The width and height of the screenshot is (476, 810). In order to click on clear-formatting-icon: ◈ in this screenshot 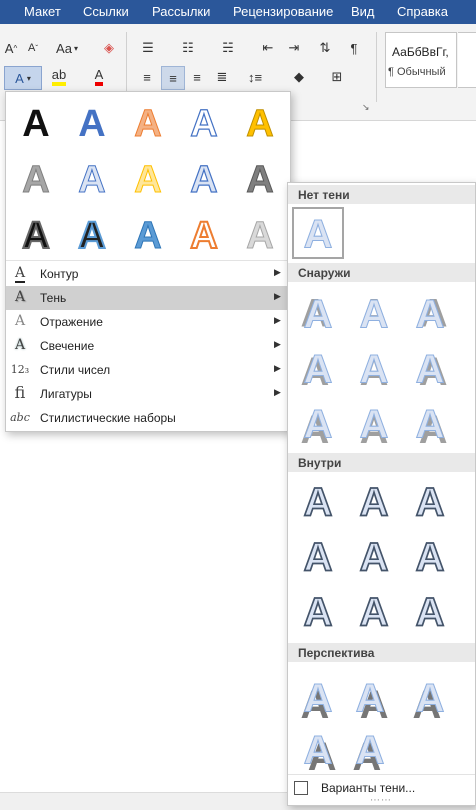, I will do `click(109, 48)`.